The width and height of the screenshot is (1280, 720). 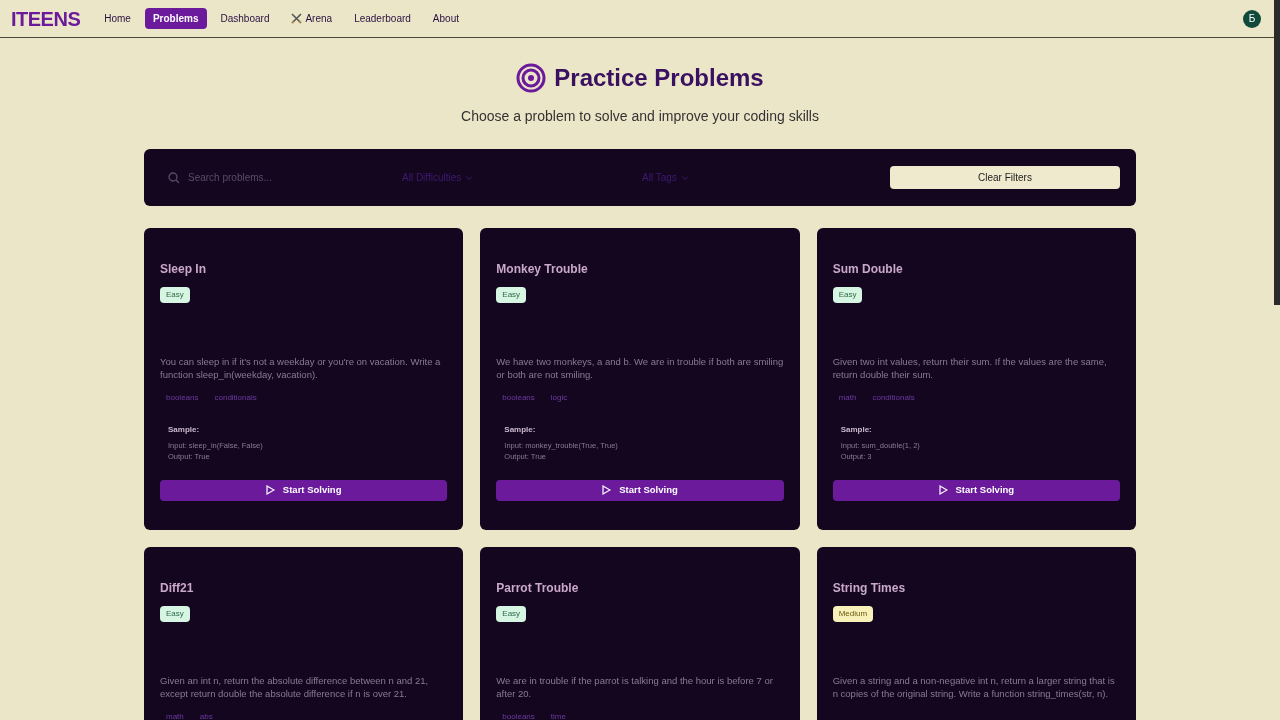 I want to click on page-title: Practice Problems, so click(x=659, y=78).